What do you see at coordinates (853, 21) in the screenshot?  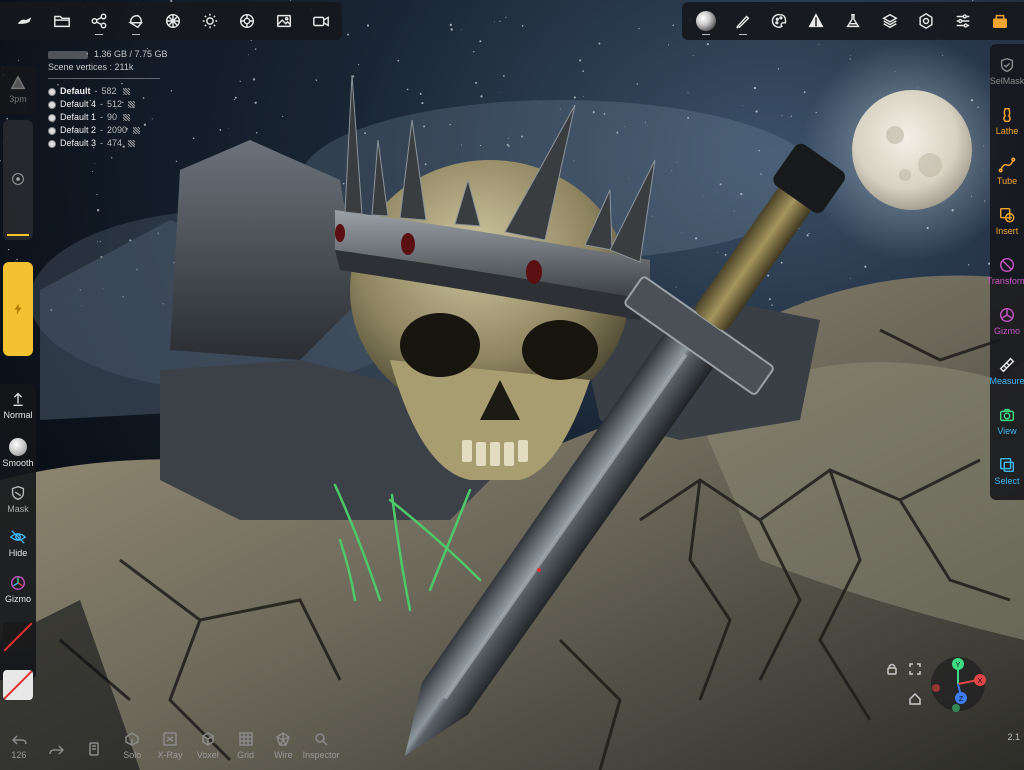 I see `flask-icon` at bounding box center [853, 21].